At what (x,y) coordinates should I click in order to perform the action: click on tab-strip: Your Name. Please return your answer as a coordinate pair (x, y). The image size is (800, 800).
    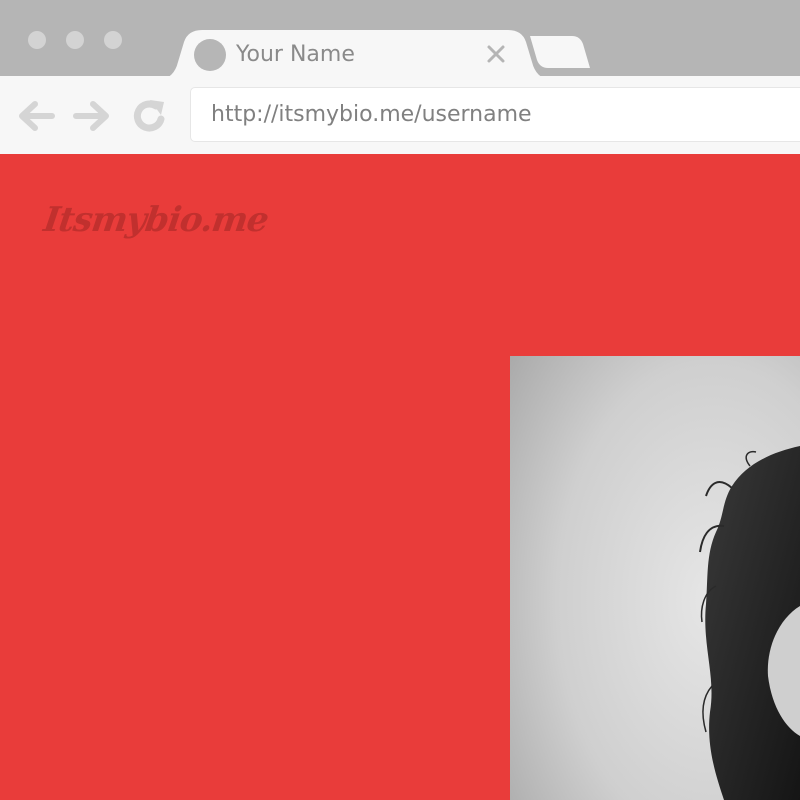
    Looking at the image, I should click on (400, 40).